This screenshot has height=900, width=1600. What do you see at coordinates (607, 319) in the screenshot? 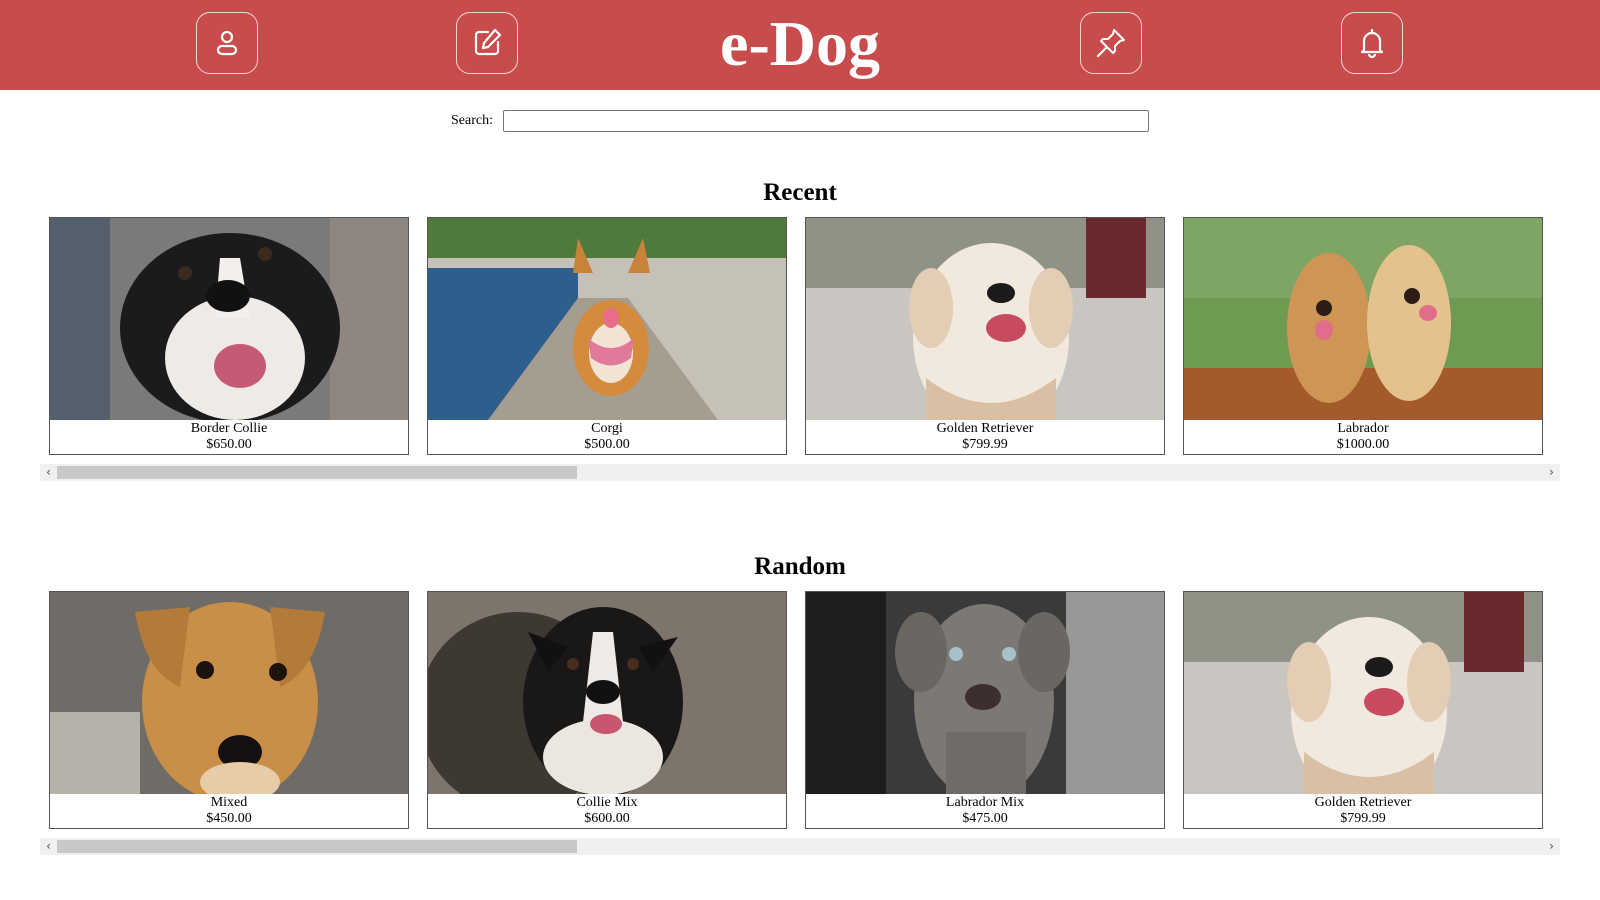
I see `corgi-photo` at bounding box center [607, 319].